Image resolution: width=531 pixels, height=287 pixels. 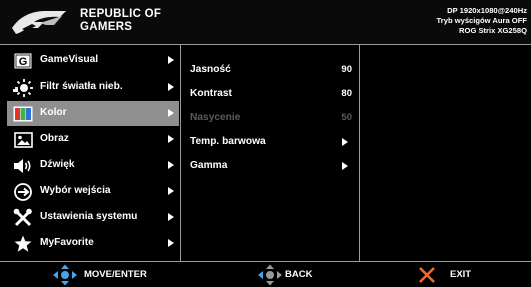 What do you see at coordinates (359, 153) in the screenshot?
I see `submenu-divider` at bounding box center [359, 153].